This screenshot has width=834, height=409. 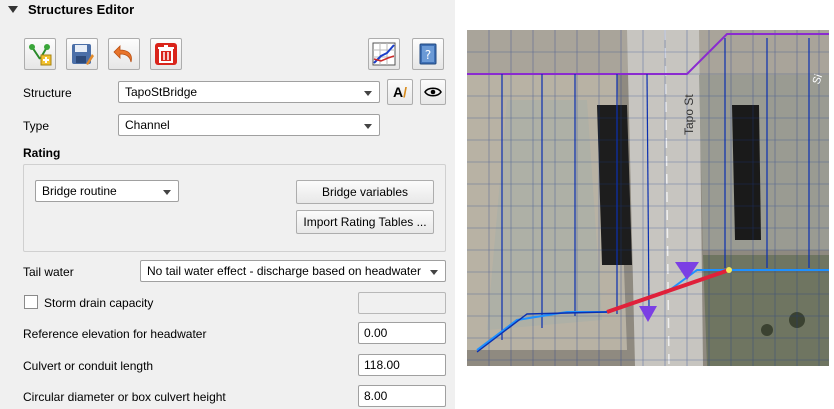 What do you see at coordinates (79, 191) in the screenshot?
I see `rating-routine-value: Bridge routine` at bounding box center [79, 191].